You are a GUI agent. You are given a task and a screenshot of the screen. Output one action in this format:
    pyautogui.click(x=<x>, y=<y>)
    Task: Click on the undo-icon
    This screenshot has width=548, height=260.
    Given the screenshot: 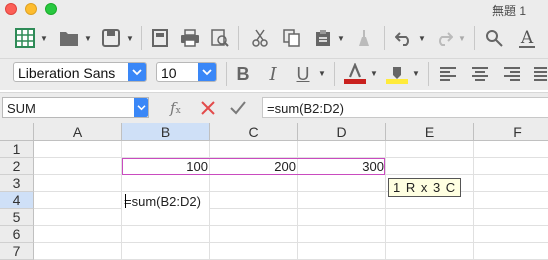 What is the action you would take?
    pyautogui.click(x=404, y=38)
    